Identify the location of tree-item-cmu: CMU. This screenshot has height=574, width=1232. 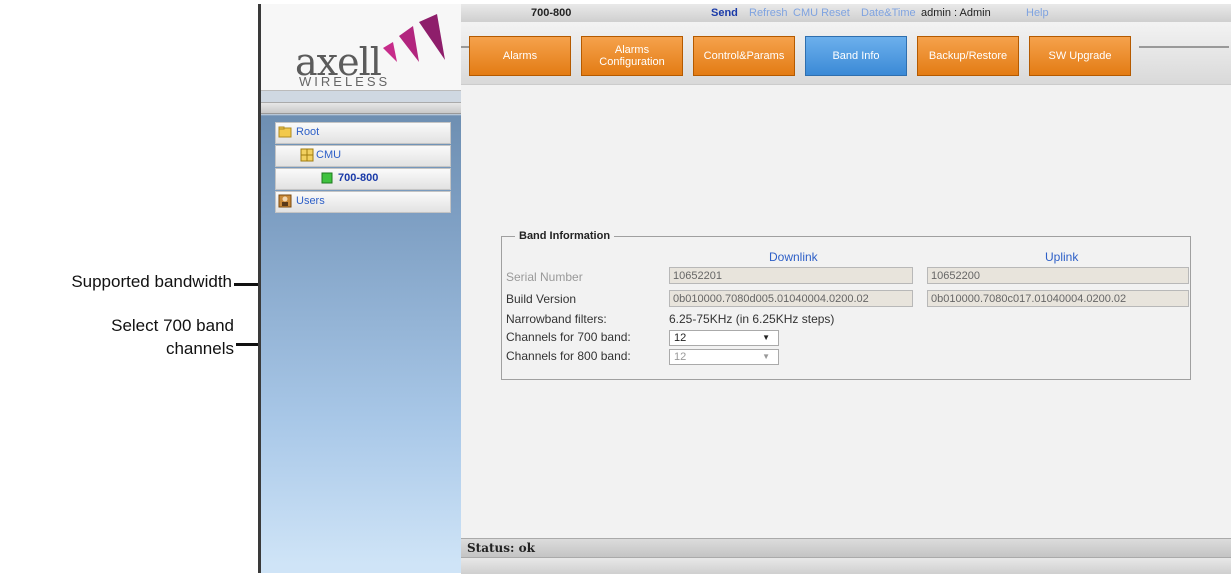
(363, 156).